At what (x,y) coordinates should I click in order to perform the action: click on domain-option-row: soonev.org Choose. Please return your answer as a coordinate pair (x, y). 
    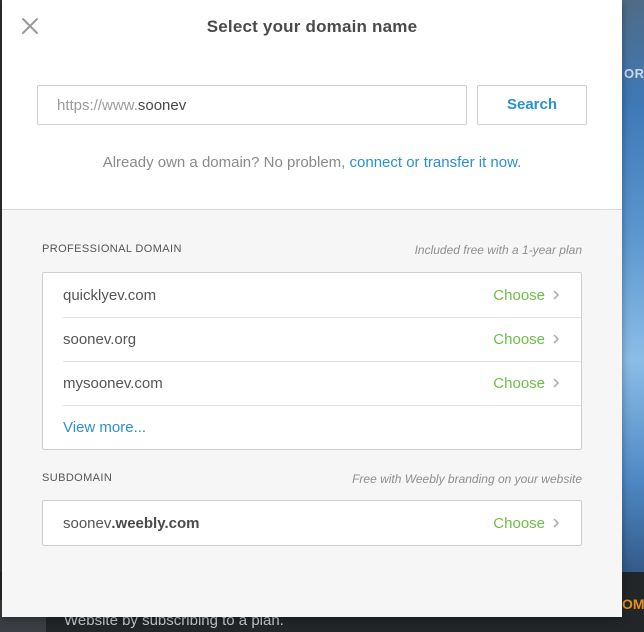
    Looking at the image, I should click on (312, 339).